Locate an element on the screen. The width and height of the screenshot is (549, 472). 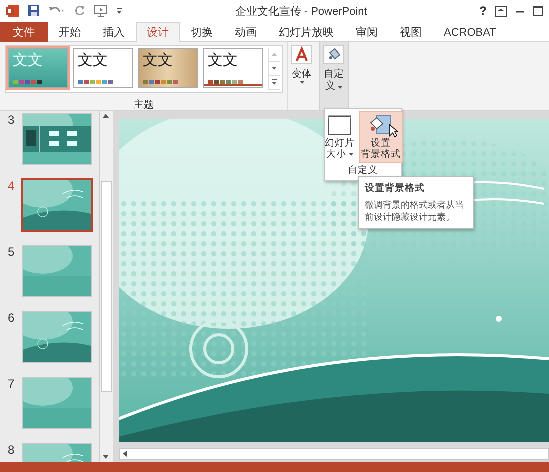
slide-number: 3 is located at coordinates (12, 121).